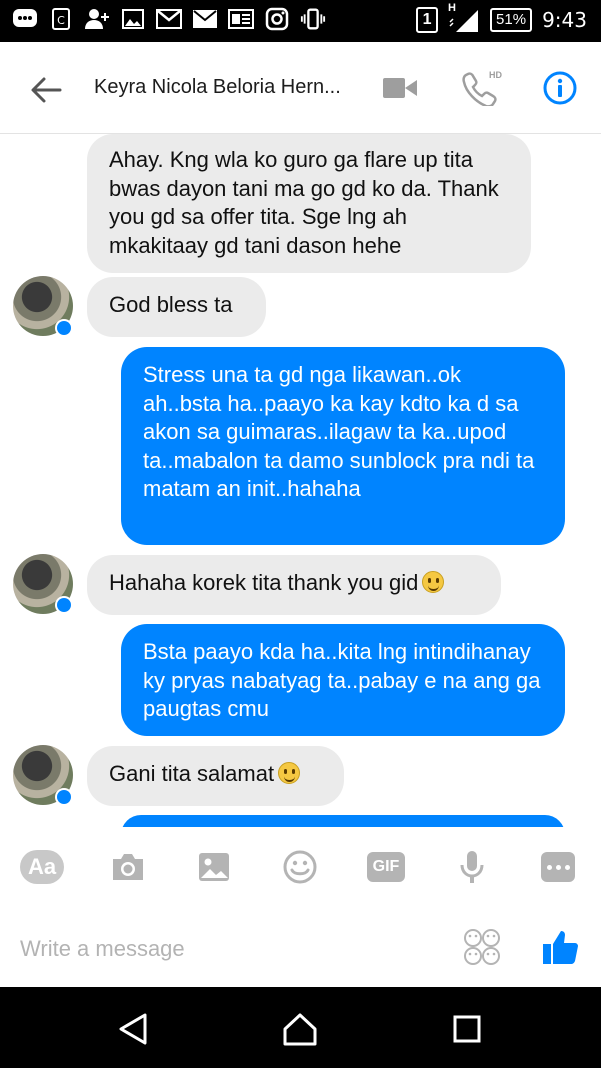 The image size is (601, 1068). What do you see at coordinates (205, 19) in the screenshot?
I see `email-icon` at bounding box center [205, 19].